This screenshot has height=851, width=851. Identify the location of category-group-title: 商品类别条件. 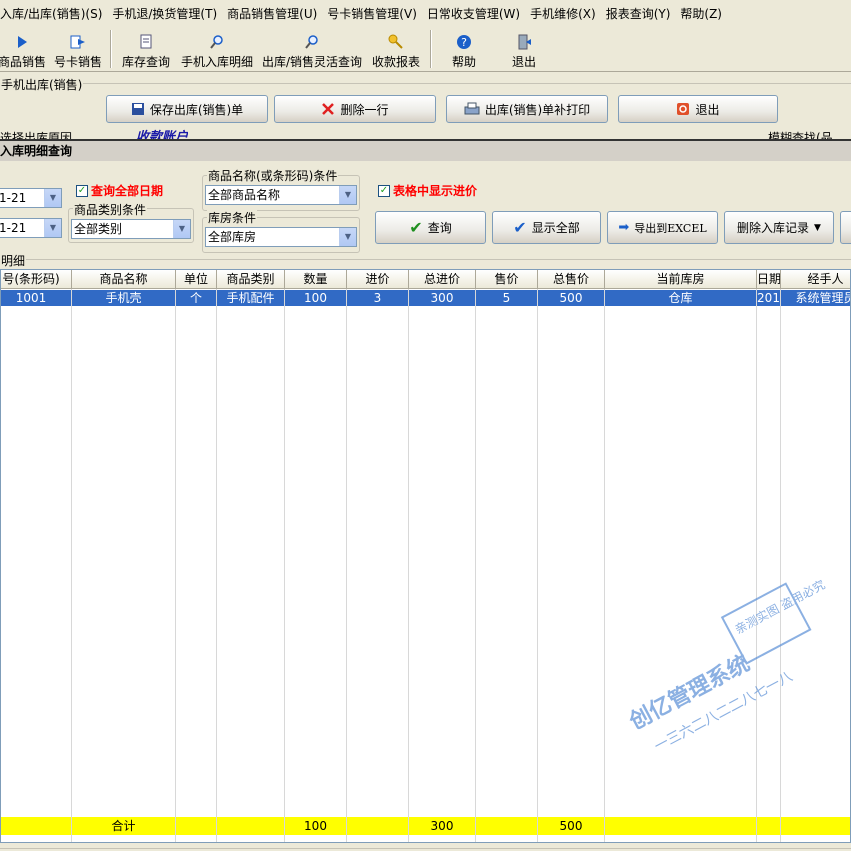
(110, 209).